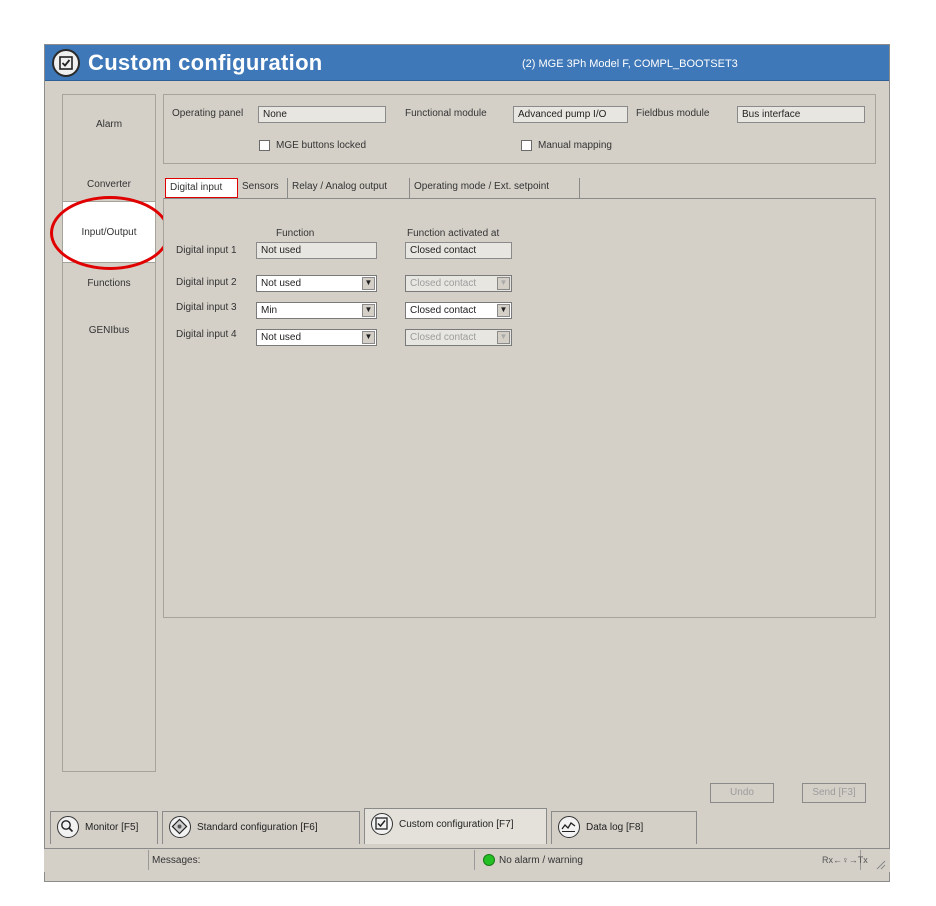 This screenshot has width=936, height=906. Describe the element at coordinates (68, 827) in the screenshot. I see `magnifier-icon` at that location.